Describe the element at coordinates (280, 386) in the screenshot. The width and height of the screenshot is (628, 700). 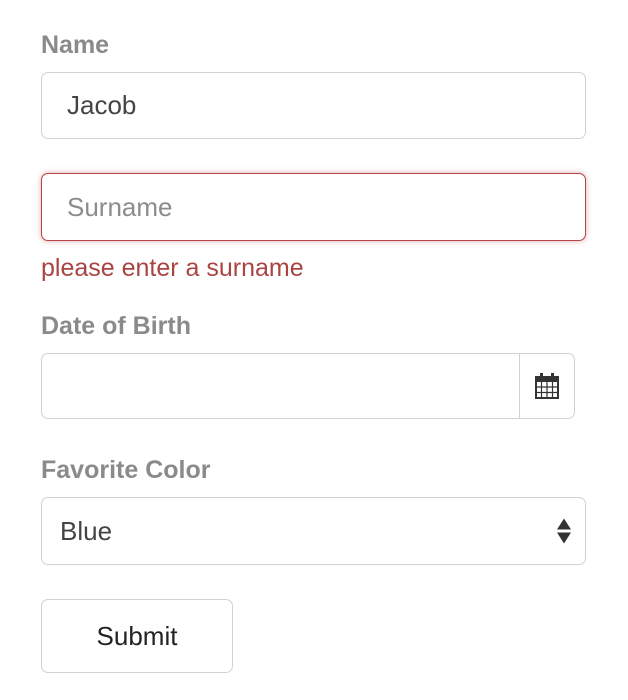
I see `dob-input` at that location.